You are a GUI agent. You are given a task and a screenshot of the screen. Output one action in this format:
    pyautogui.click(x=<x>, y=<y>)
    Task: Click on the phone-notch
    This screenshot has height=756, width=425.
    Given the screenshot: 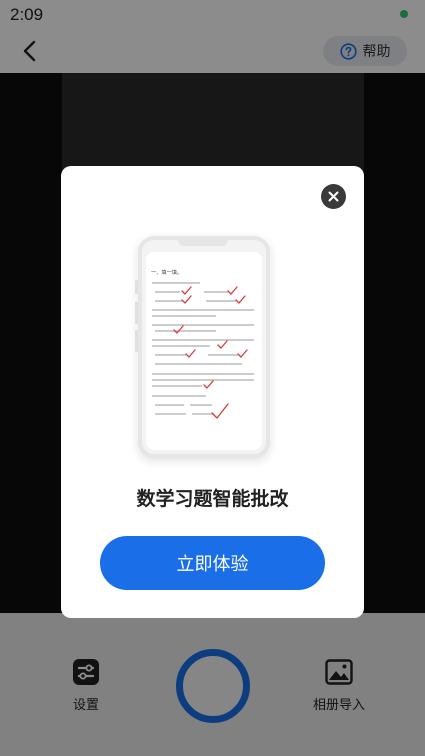 What is the action you would take?
    pyautogui.click(x=203, y=243)
    